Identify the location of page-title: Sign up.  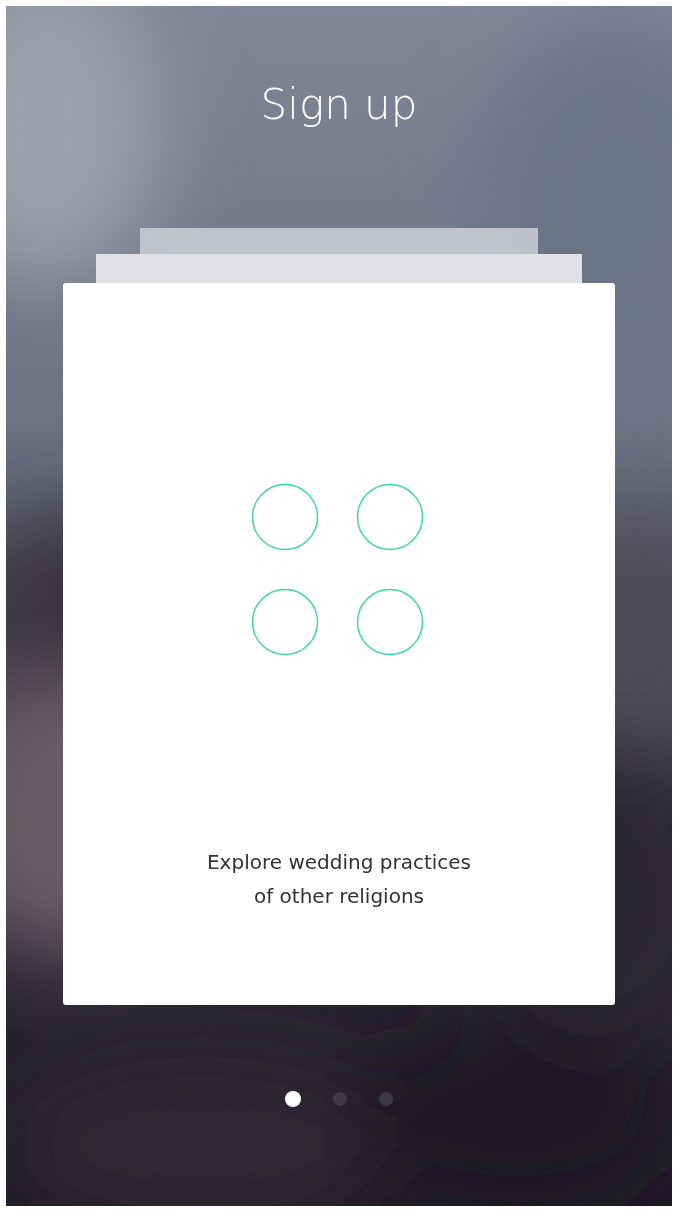
(339, 105).